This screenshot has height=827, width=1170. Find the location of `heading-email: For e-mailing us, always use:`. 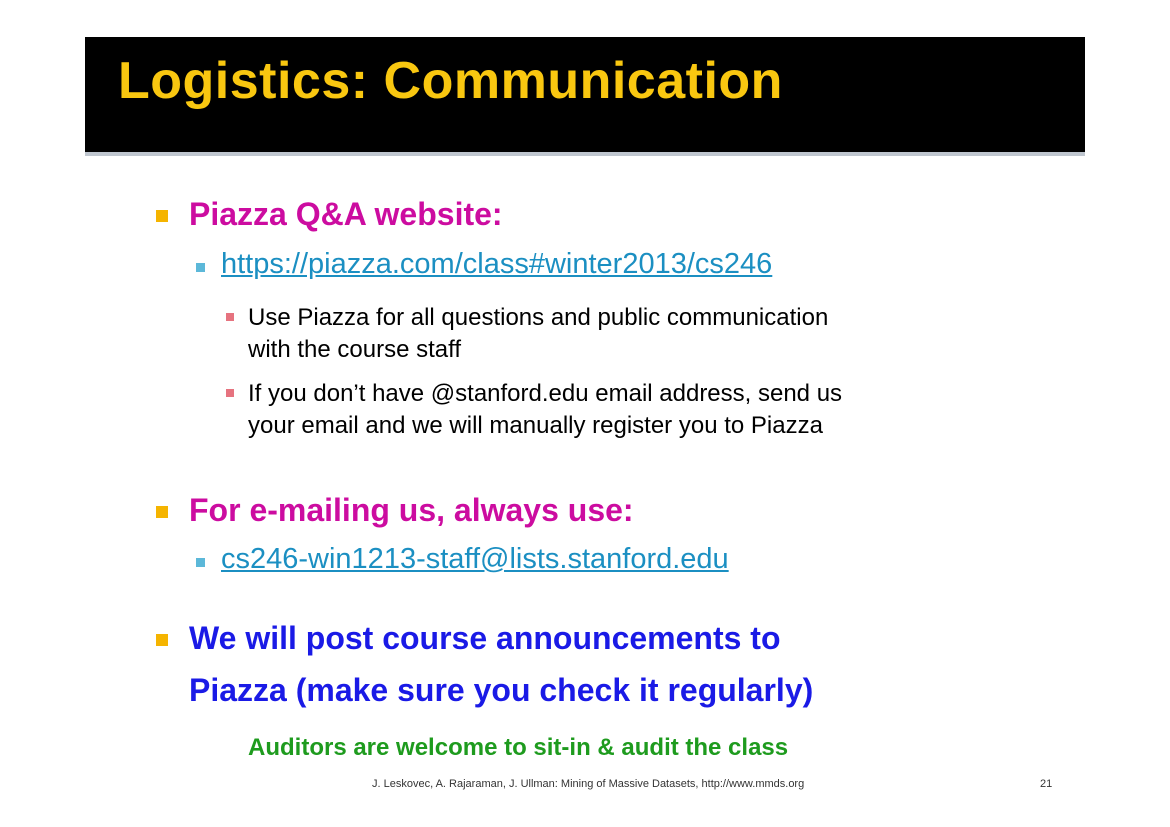

heading-email: For e-mailing us, always use: is located at coordinates (411, 510).